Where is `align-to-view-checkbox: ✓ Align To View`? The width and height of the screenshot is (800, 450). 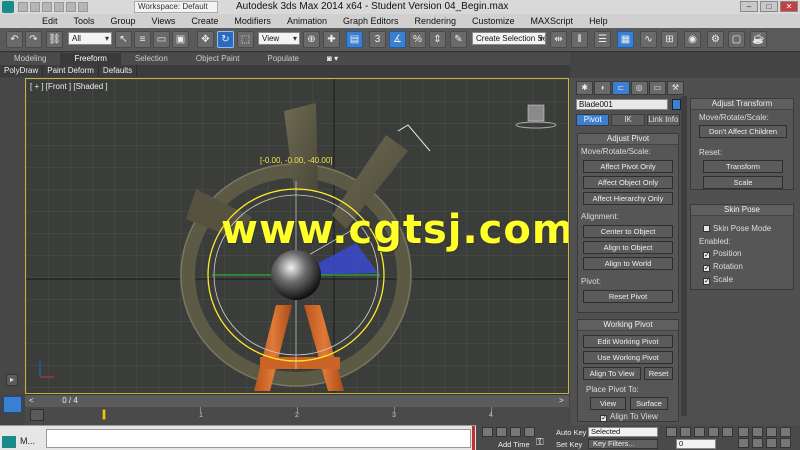 align-to-view-checkbox: ✓ Align To View is located at coordinates (629, 417).